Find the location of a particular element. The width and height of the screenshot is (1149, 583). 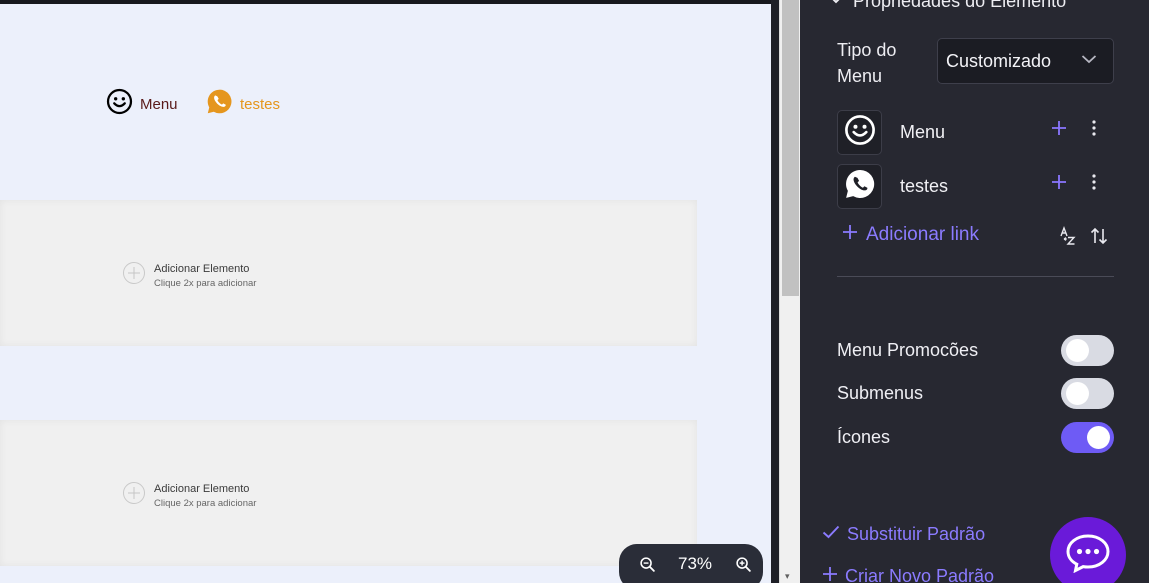

check-icon is located at coordinates (831, 534).